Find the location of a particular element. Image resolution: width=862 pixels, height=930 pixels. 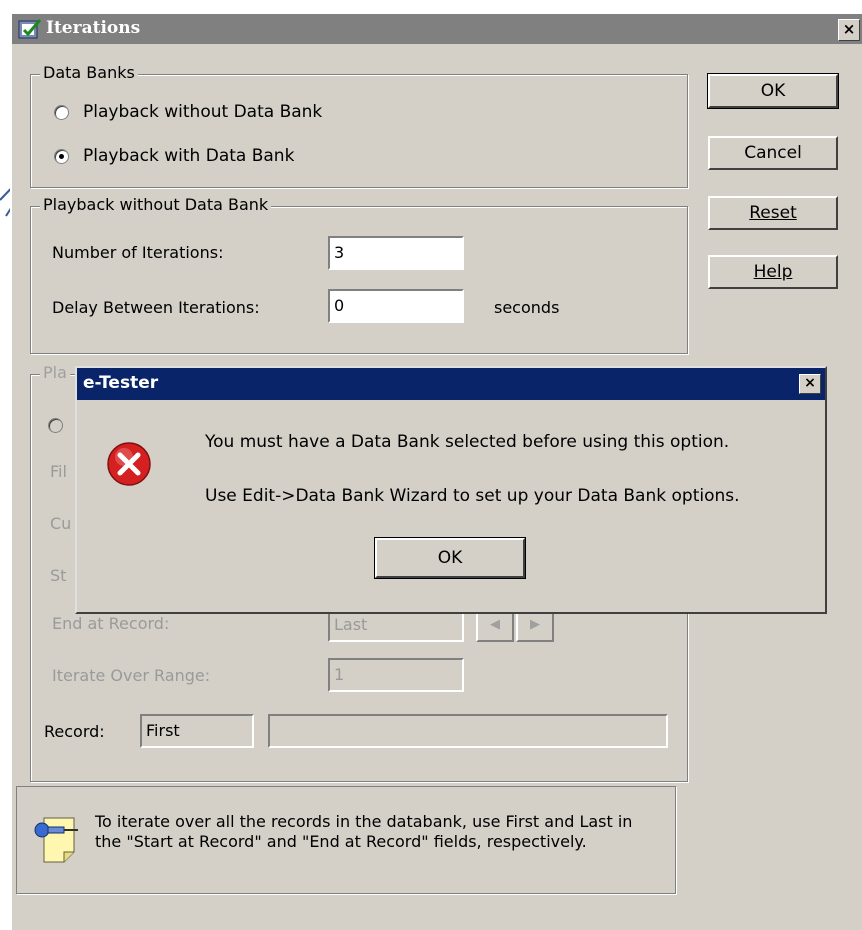

radio-playback-with-bank: Playback with Data Bank is located at coordinates (174, 156).